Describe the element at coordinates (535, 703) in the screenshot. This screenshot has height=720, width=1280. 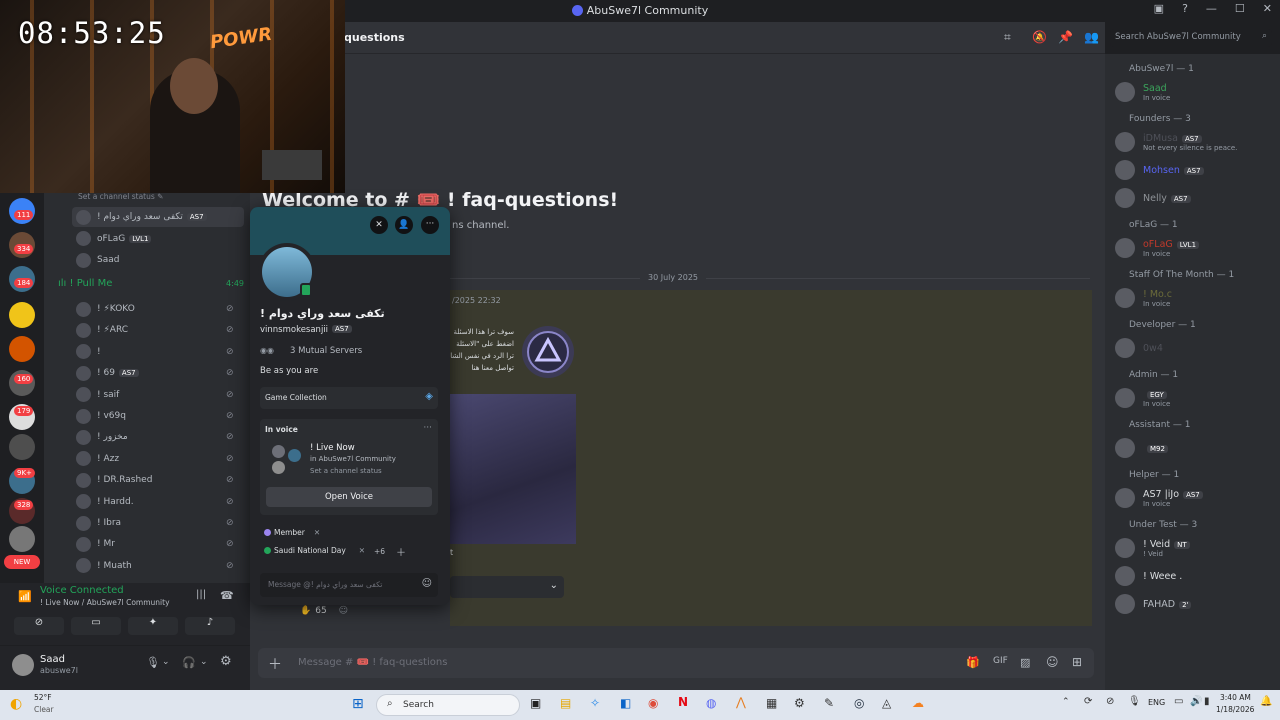
I see `task-view-icon: ▣` at that location.